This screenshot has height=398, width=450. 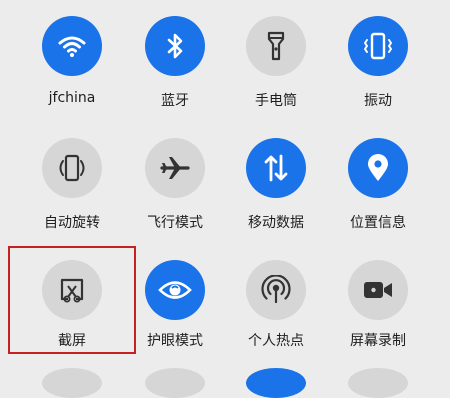 What do you see at coordinates (378, 101) in the screenshot?
I see `tile-label: 振动` at bounding box center [378, 101].